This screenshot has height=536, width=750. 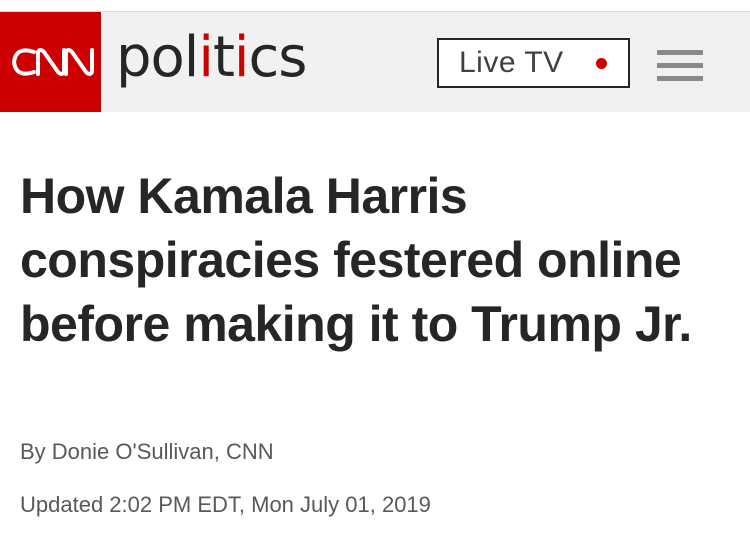 I want to click on article-timestamp: Updated 2:02 PM EDT, Mon July 01, 2019, so click(x=225, y=504).